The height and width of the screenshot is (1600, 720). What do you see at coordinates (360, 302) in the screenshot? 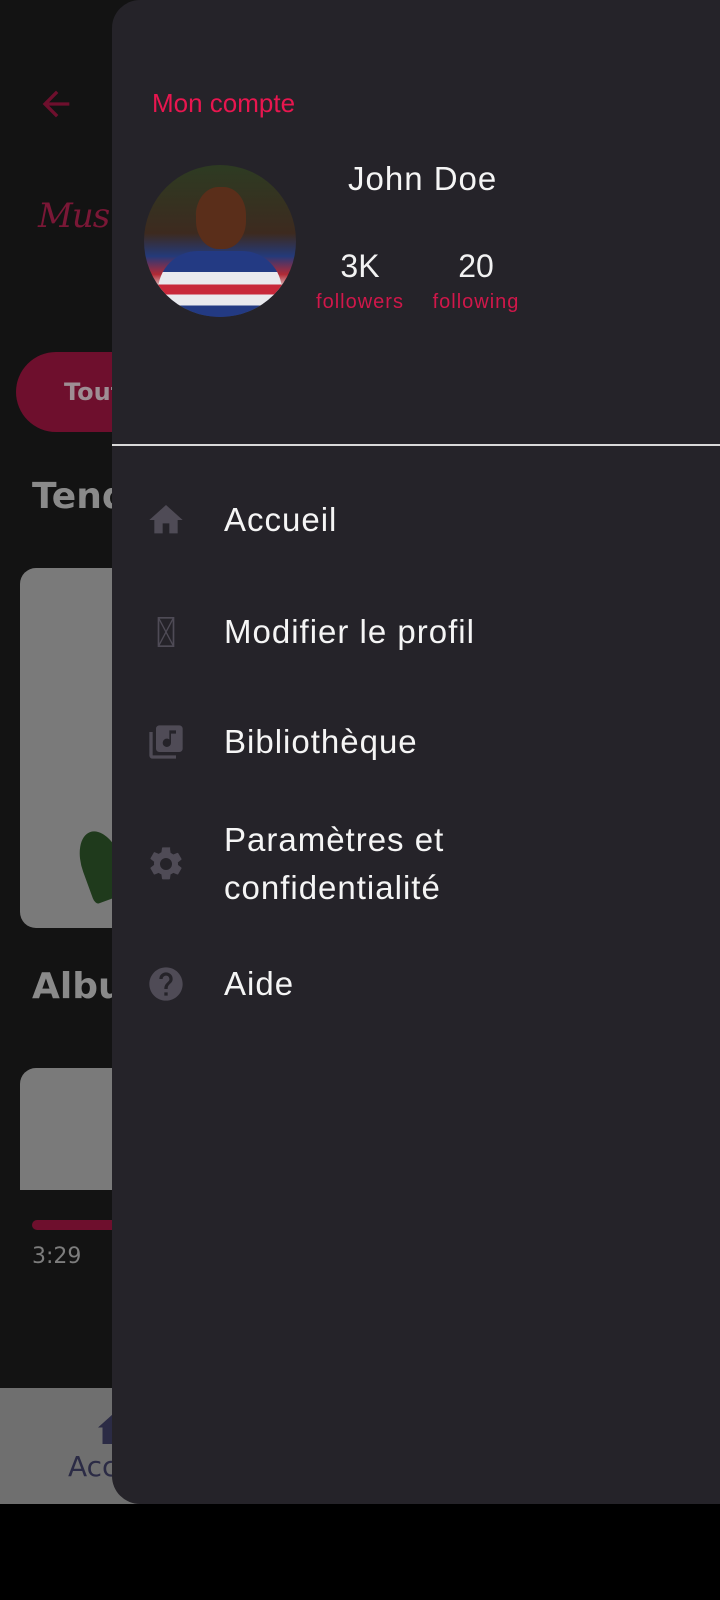
I see `followers-label: followers` at bounding box center [360, 302].